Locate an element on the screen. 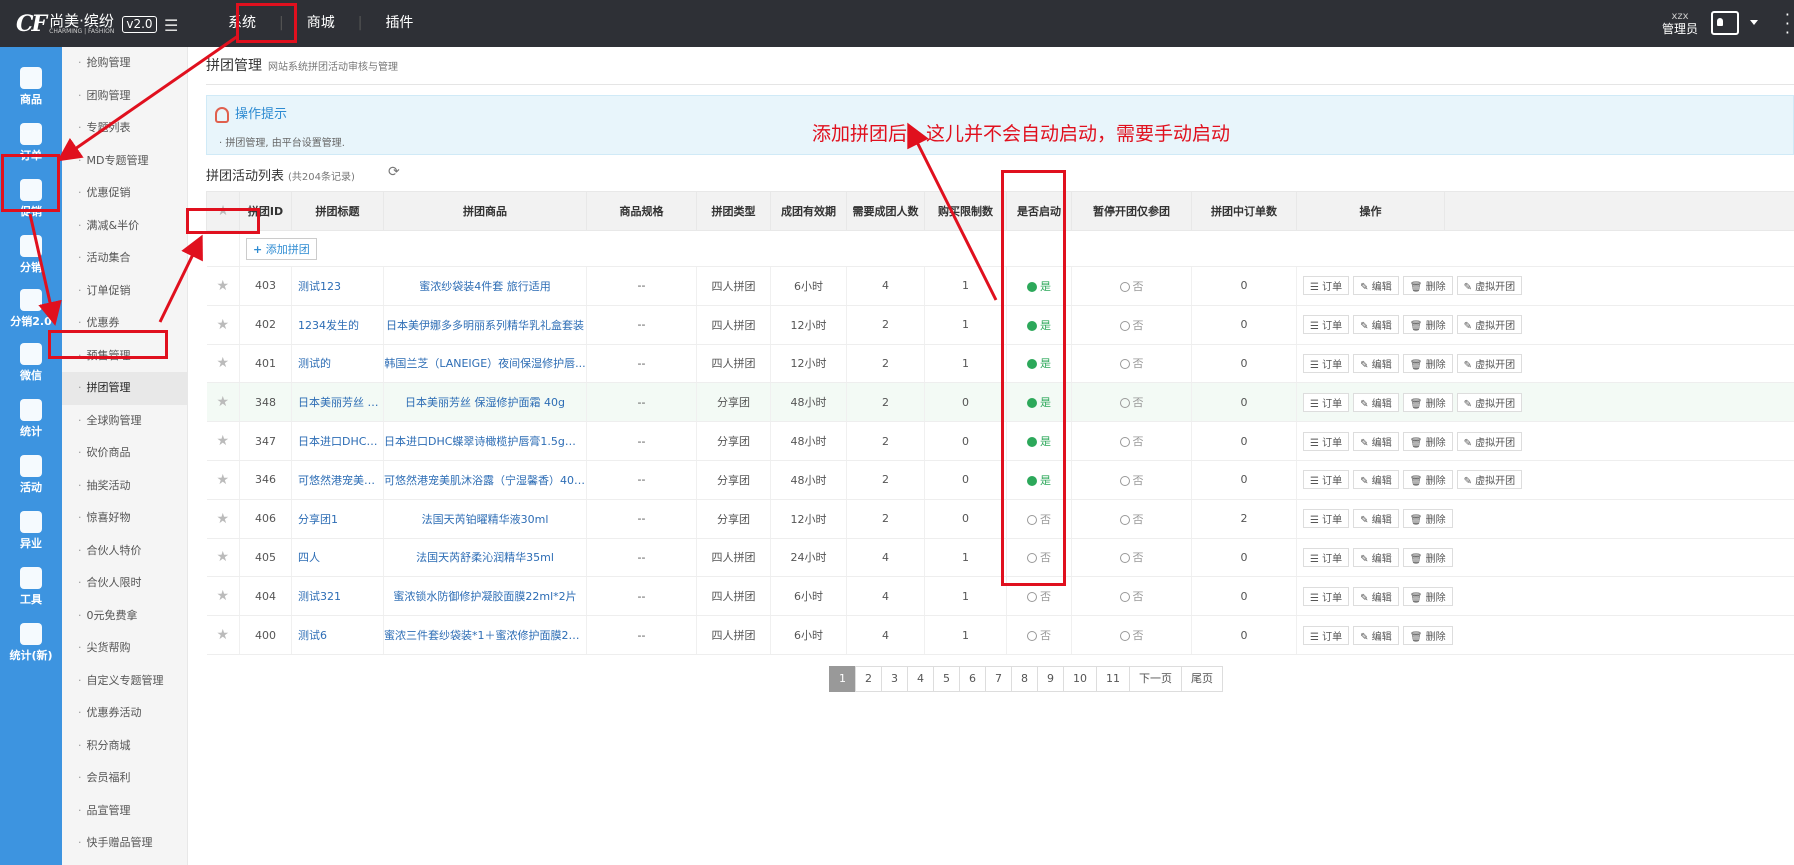 The image size is (1794, 865). sidebar-item: 0元免费拿 is located at coordinates (124, 616).